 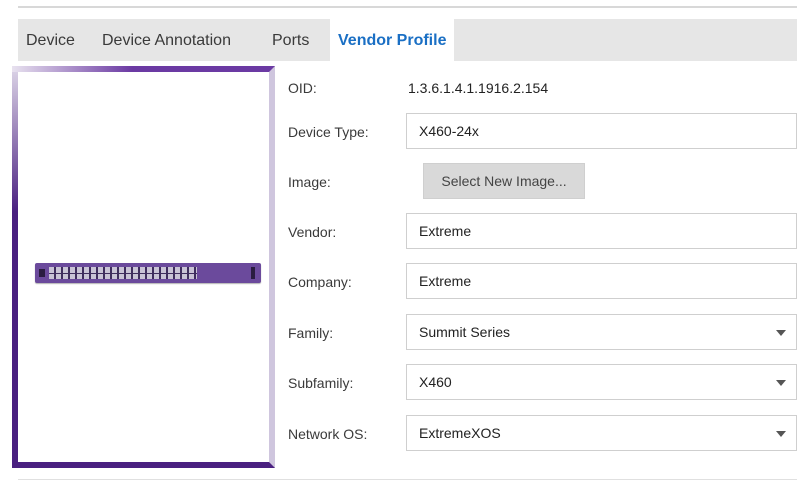 What do you see at coordinates (253, 273) in the screenshot?
I see `switch-console-port` at bounding box center [253, 273].